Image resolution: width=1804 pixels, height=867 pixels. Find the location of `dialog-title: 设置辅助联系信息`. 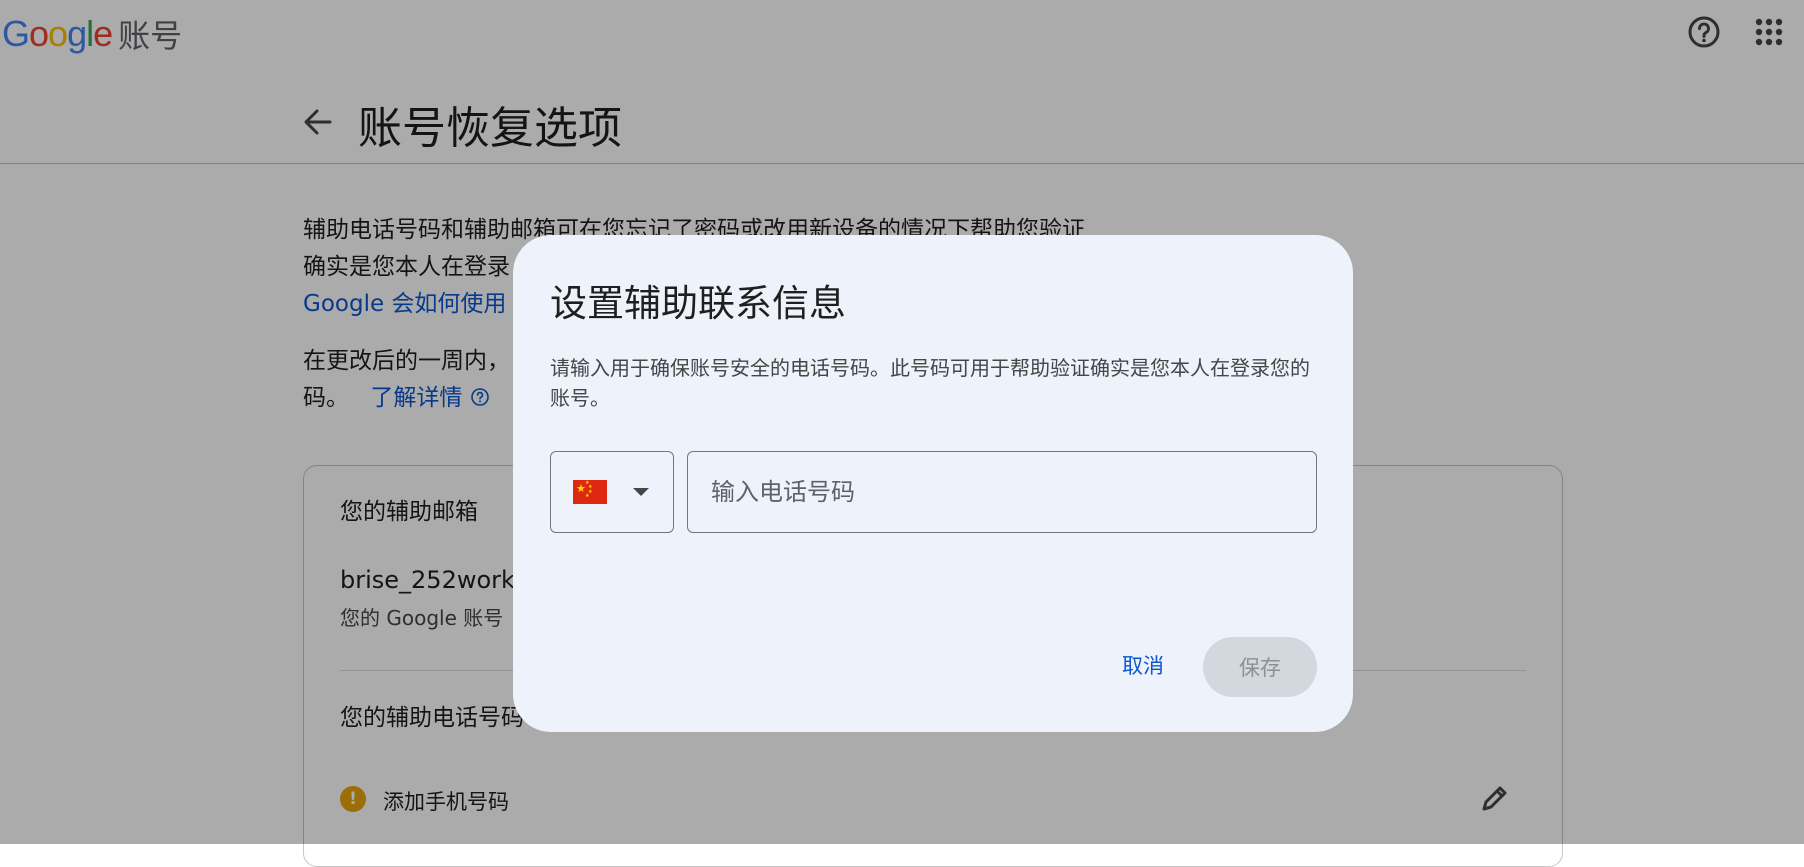

dialog-title: 设置辅助联系信息 is located at coordinates (698, 303).